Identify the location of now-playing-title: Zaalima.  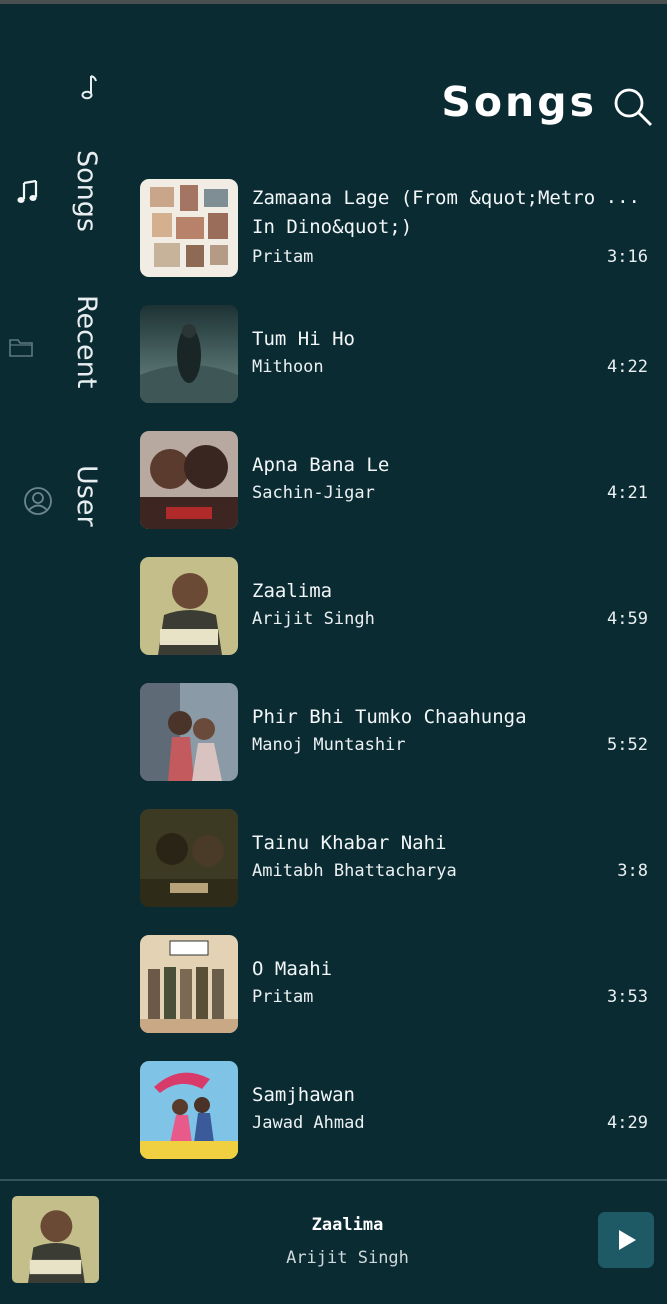
(347, 1225).